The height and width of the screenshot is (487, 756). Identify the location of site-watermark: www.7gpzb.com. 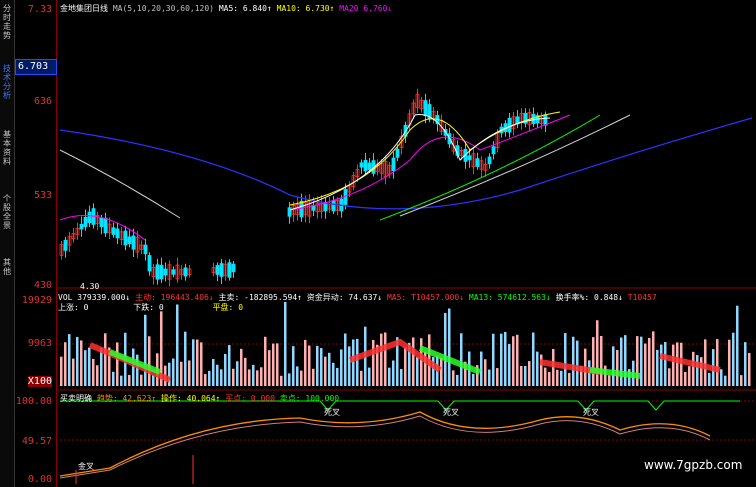
(693, 465).